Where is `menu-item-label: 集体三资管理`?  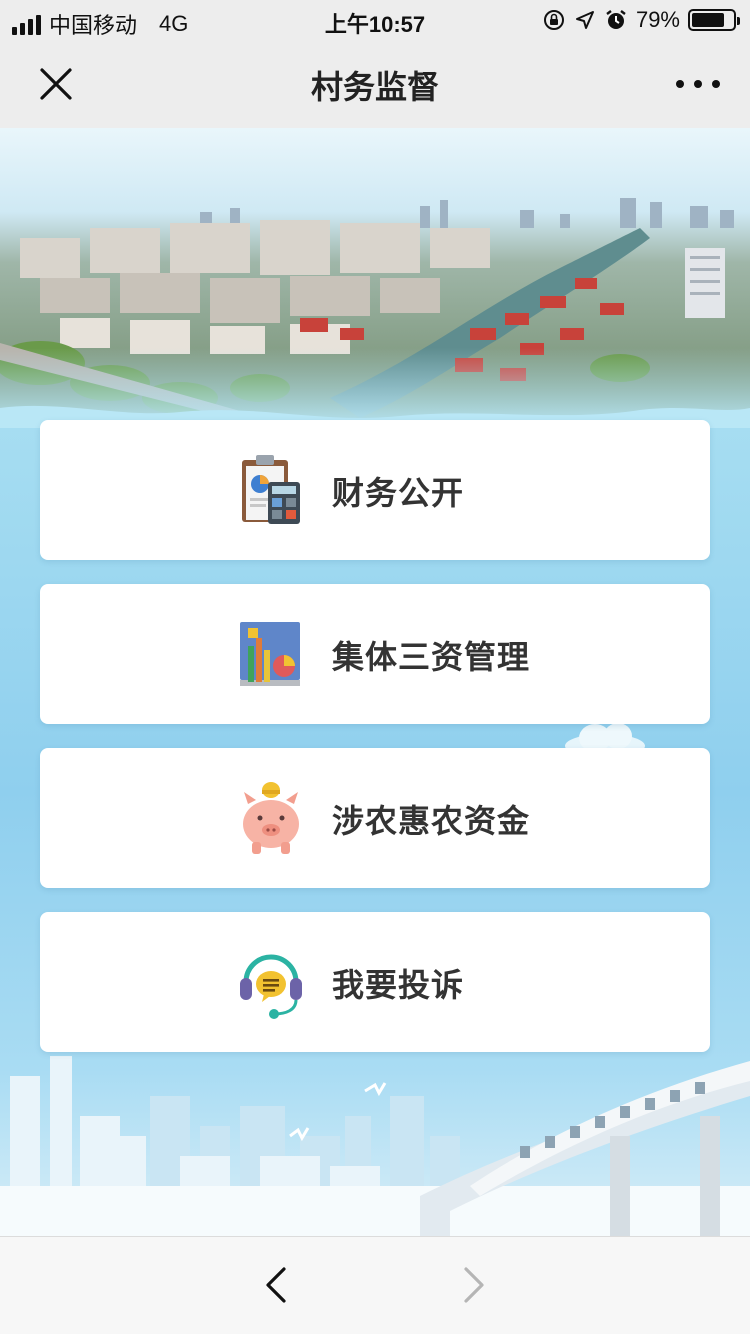 menu-item-label: 集体三资管理 is located at coordinates (431, 657).